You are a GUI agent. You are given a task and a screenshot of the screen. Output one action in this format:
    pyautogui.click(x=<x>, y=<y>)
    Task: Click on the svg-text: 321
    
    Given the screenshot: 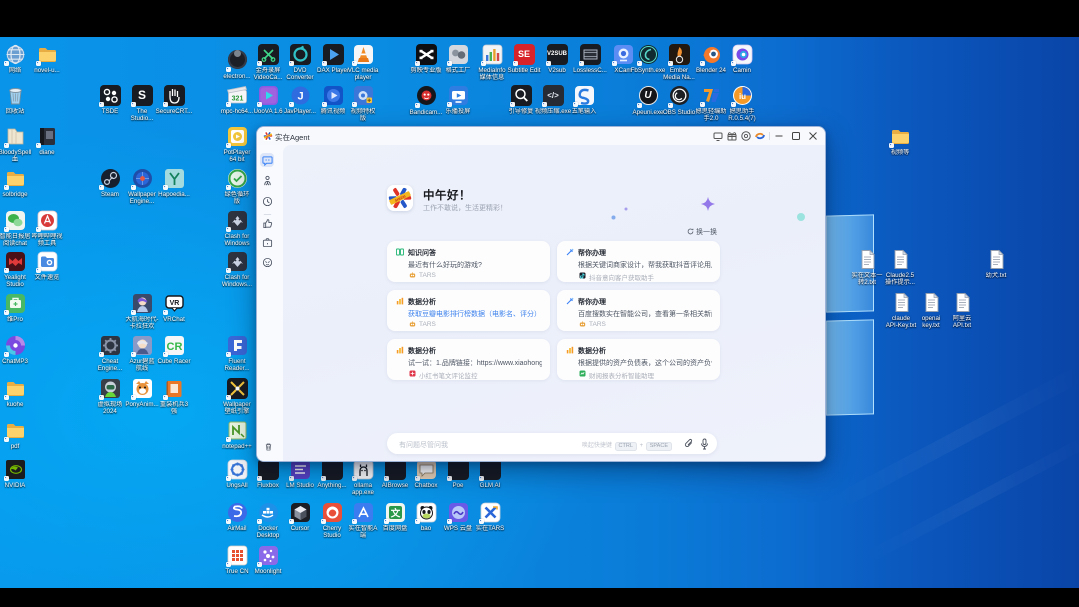 What is the action you would take?
    pyautogui.click(x=237, y=99)
    